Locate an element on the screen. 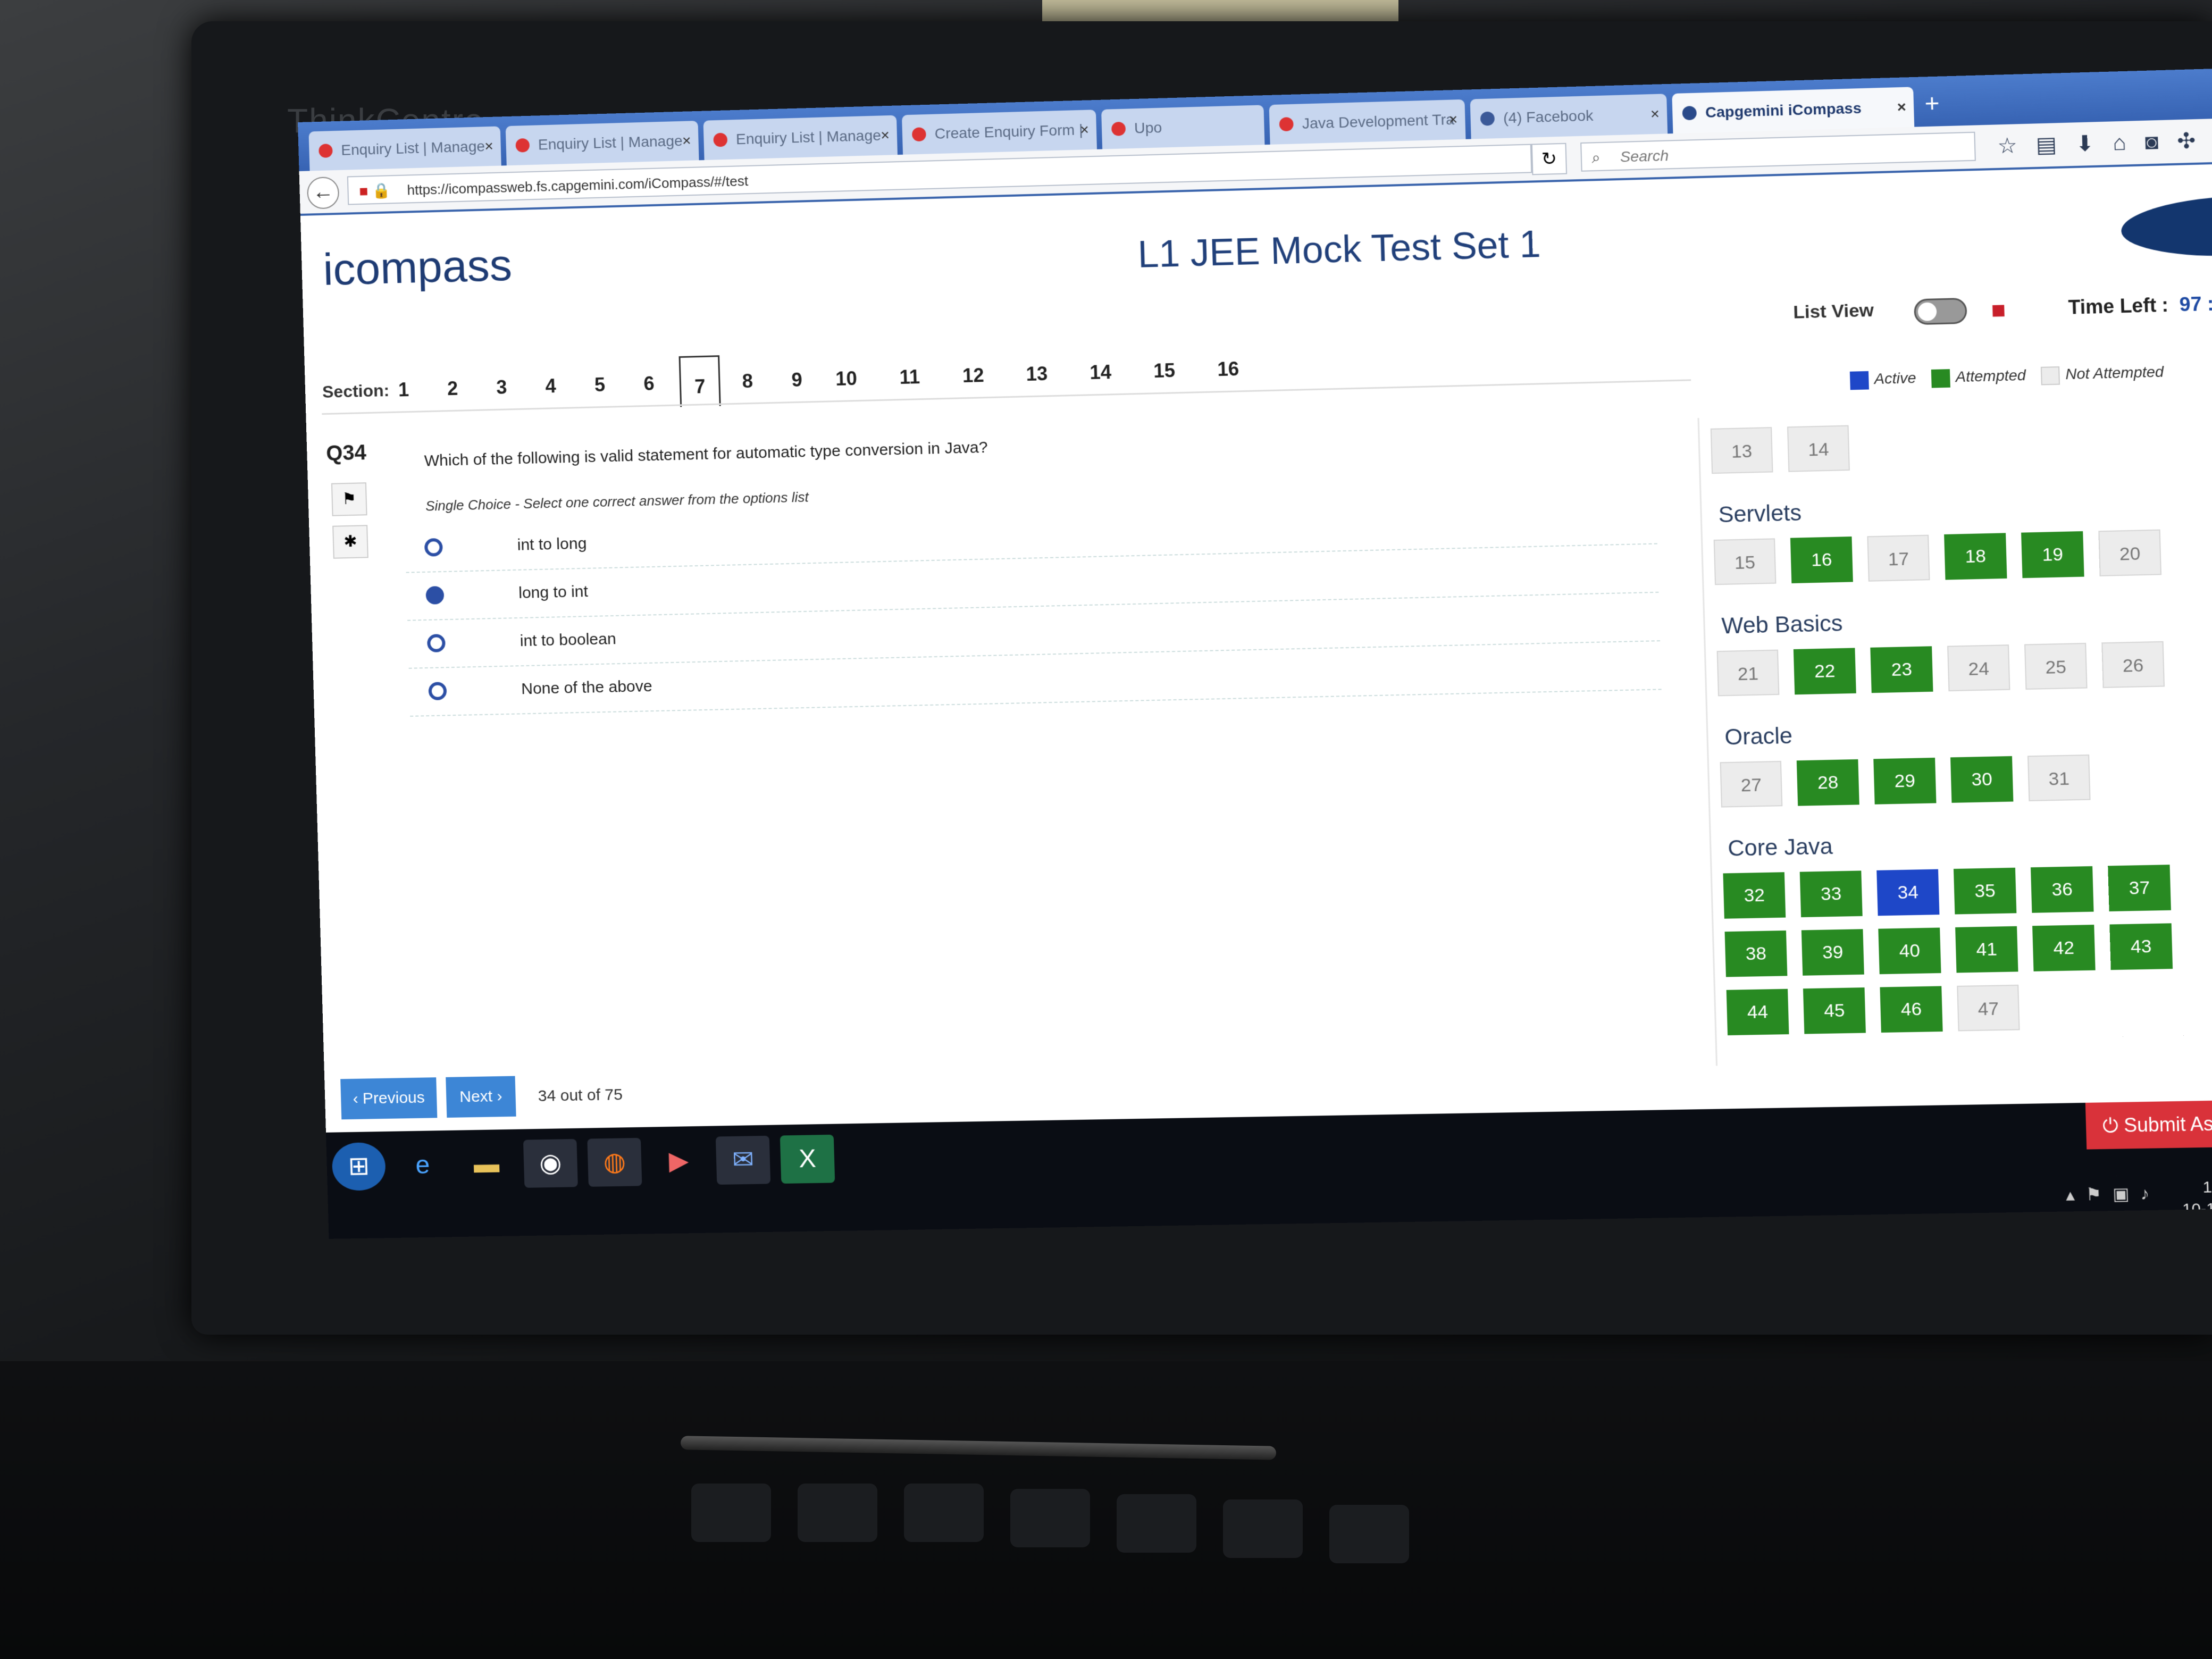 The height and width of the screenshot is (1659, 2212). question-palette-button: 40 is located at coordinates (1909, 951).